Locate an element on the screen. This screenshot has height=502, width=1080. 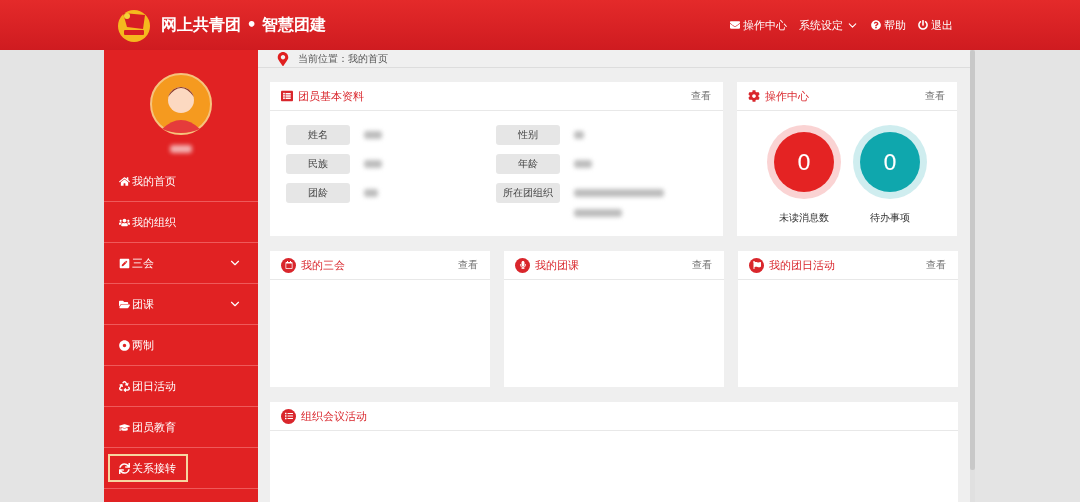
map-pin-icon is located at coordinates (283, 58).